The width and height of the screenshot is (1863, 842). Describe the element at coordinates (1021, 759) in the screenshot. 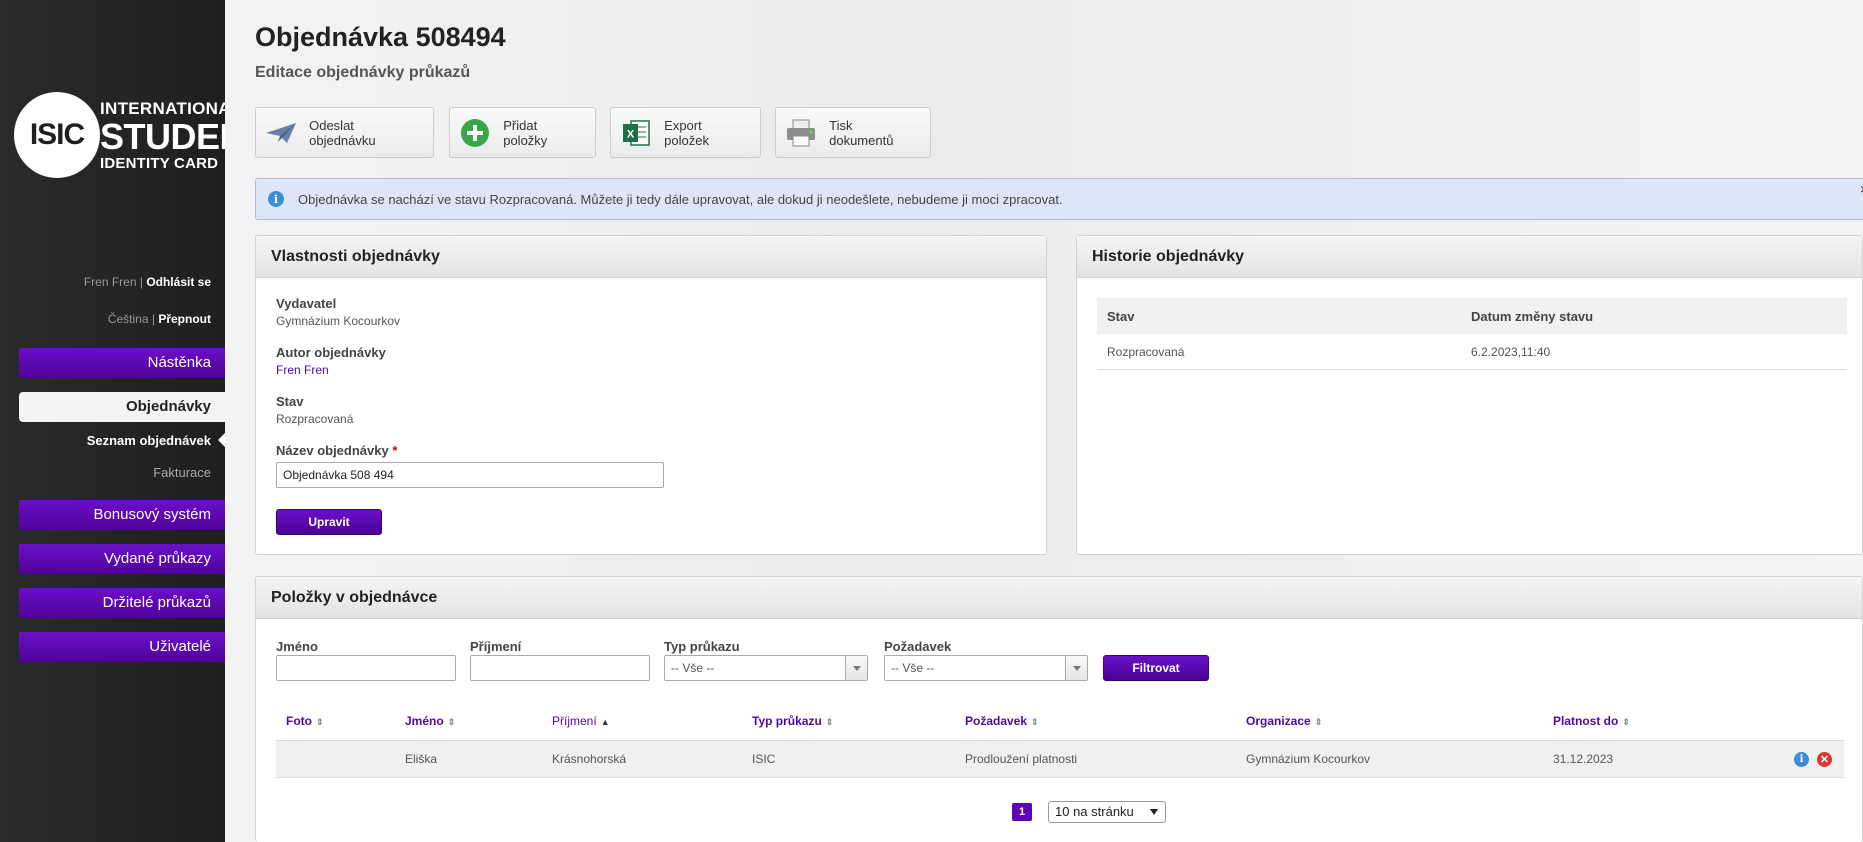

I see `cell-request: Prodloužení platnosti` at that location.